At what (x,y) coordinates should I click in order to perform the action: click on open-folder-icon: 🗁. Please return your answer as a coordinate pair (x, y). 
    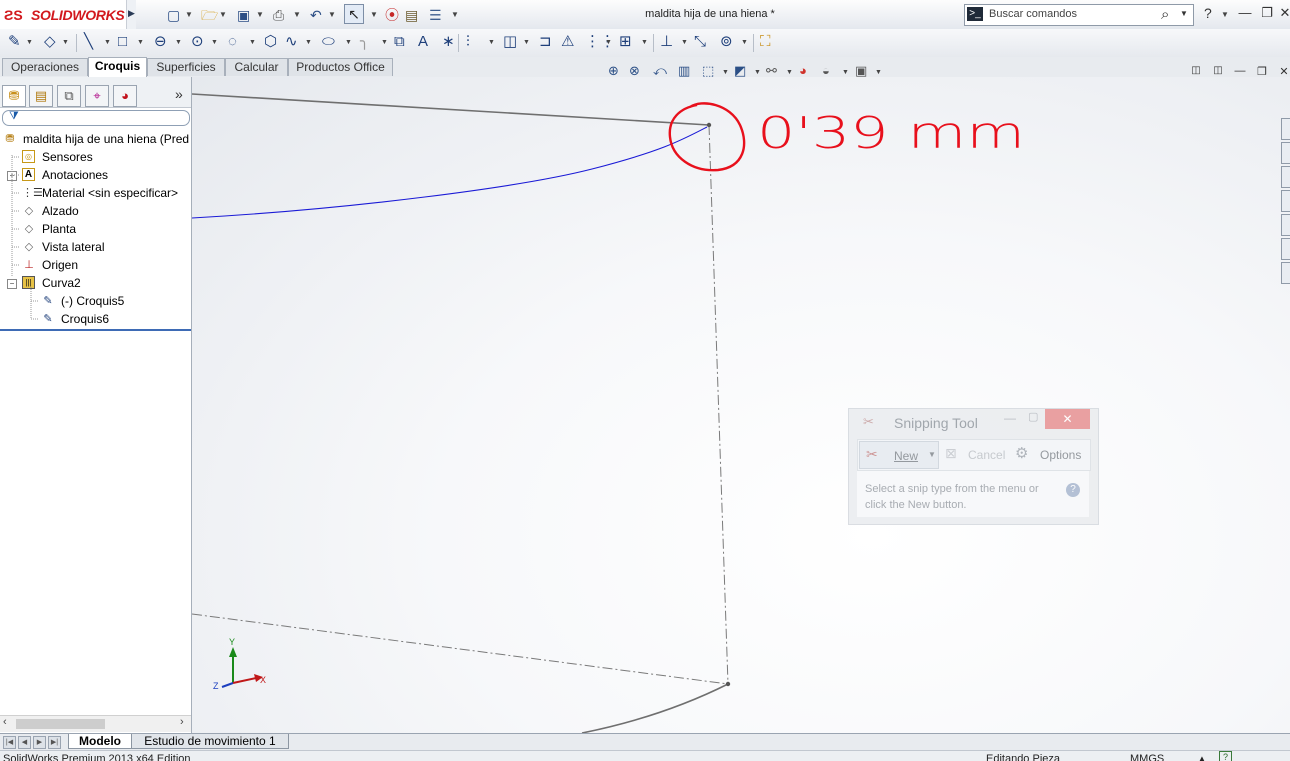
    Looking at the image, I should click on (209, 15).